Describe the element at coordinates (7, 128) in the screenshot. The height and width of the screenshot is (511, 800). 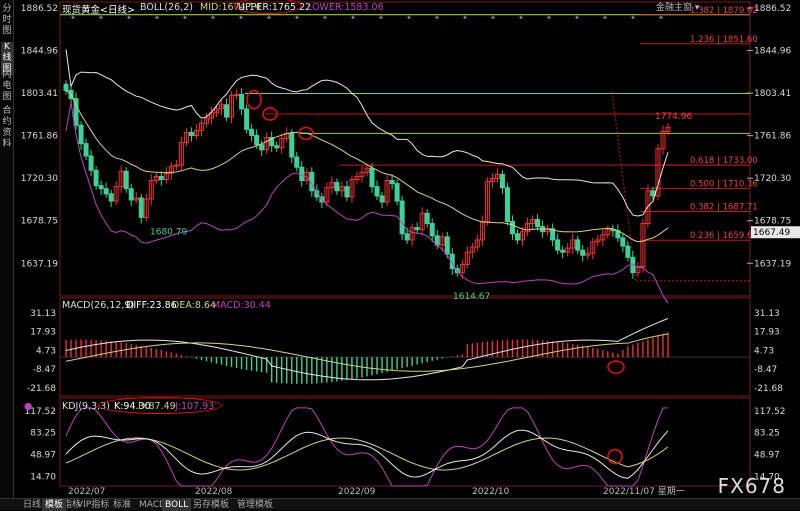
I see `sidebar-tab-contract: 合约资料` at that location.